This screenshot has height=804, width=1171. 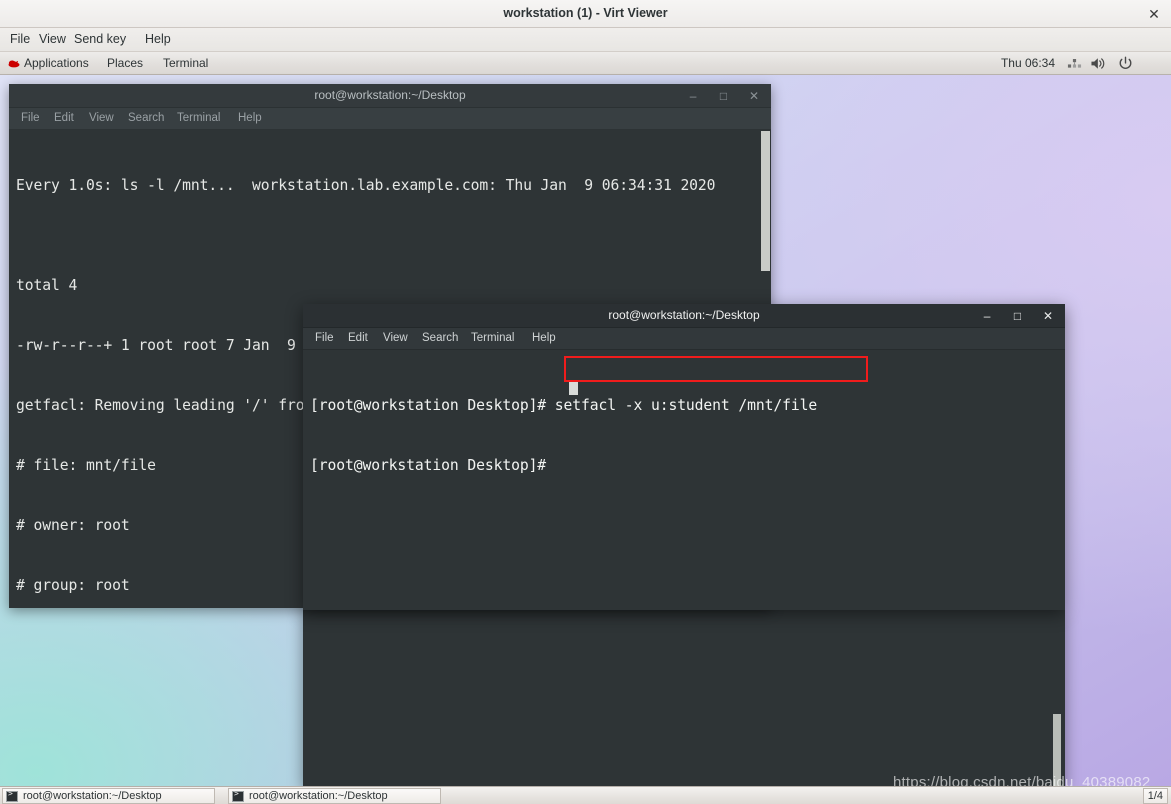 I want to click on terminal-1-scrollbar, so click(x=765, y=201).